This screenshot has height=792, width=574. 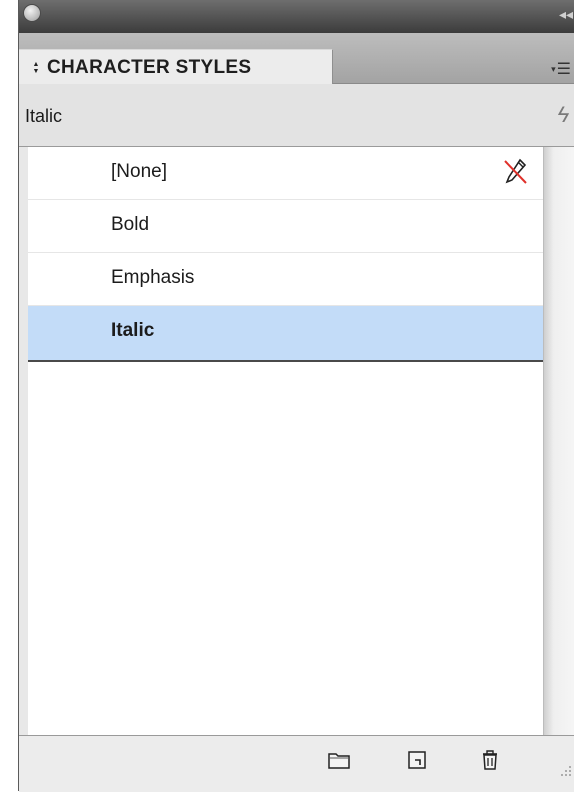 I want to click on scrollbar-track, so click(x=558, y=441).